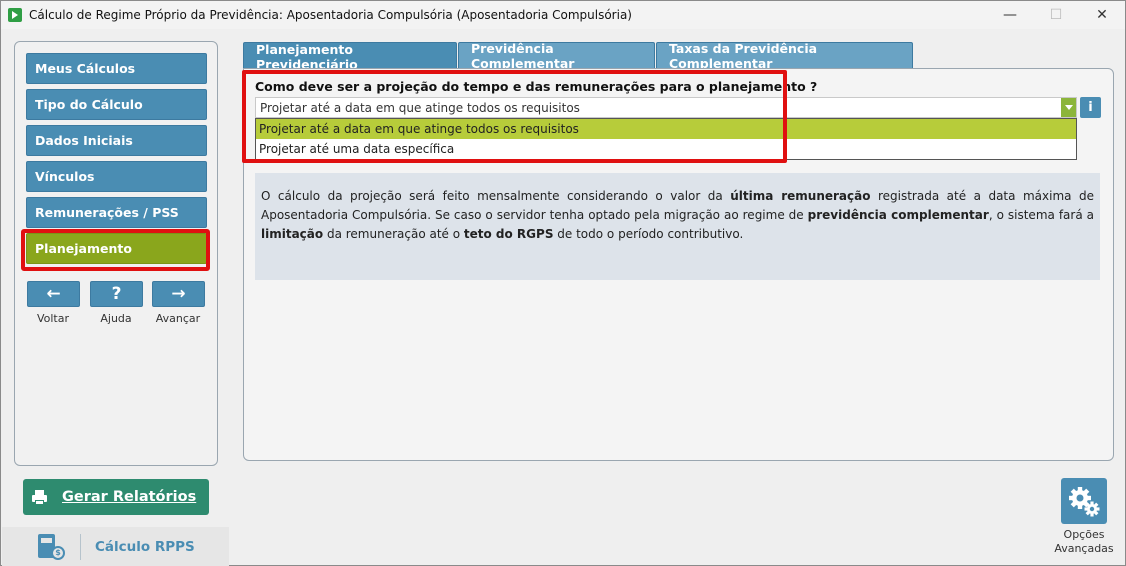 The image size is (1126, 566). Describe the element at coordinates (556, 56) in the screenshot. I see `tab-previdencia-complementar: Previdência Complementar` at that location.